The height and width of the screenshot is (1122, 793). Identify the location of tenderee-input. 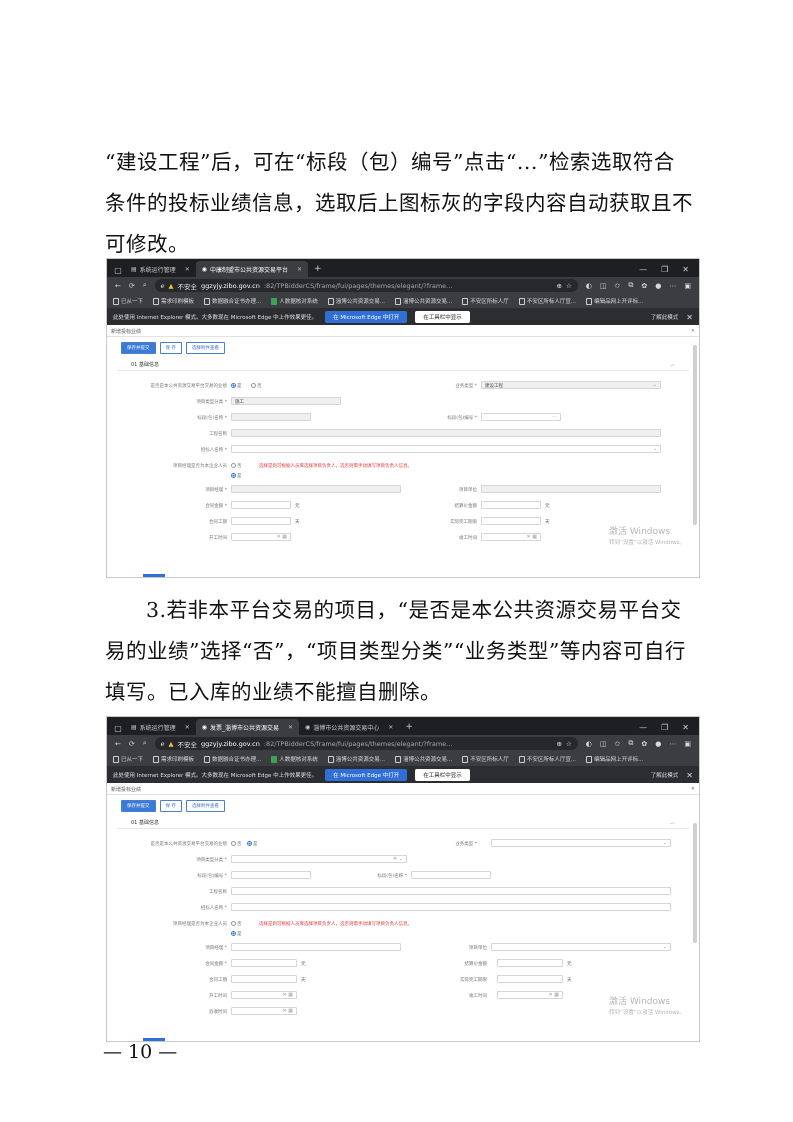
(451, 907).